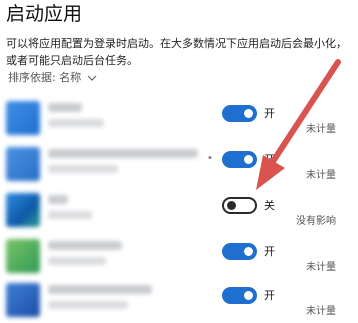 This screenshot has height=323, width=358. I want to click on startup-app-row: 关 没有影响, so click(179, 210).